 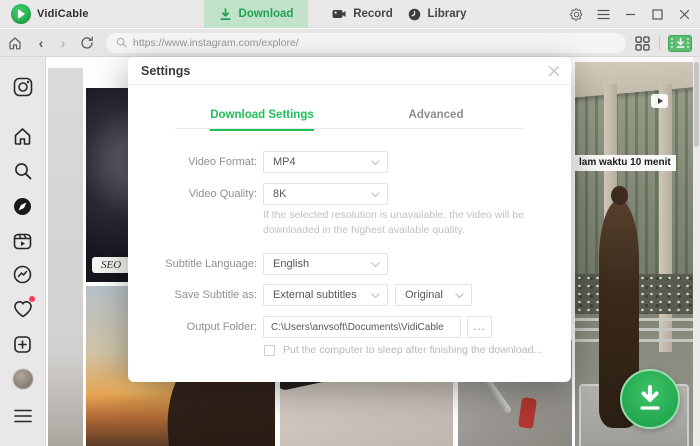 I want to click on save-subtitle-label: Save Subtitle as:, so click(x=215, y=295).